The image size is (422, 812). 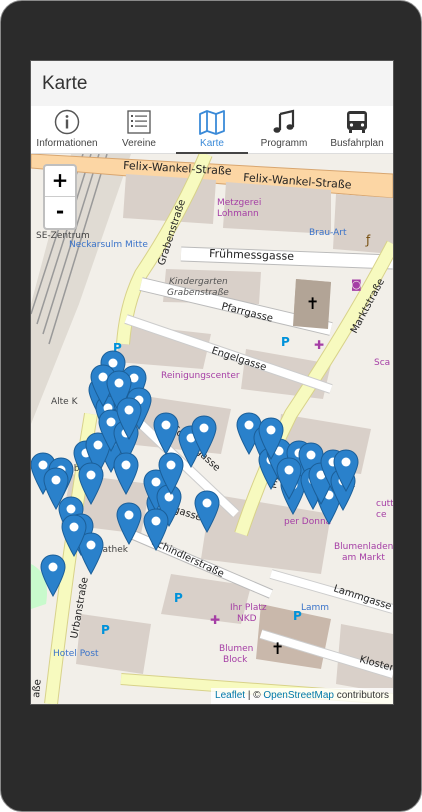 I want to click on bus-icon, so click(x=357, y=122).